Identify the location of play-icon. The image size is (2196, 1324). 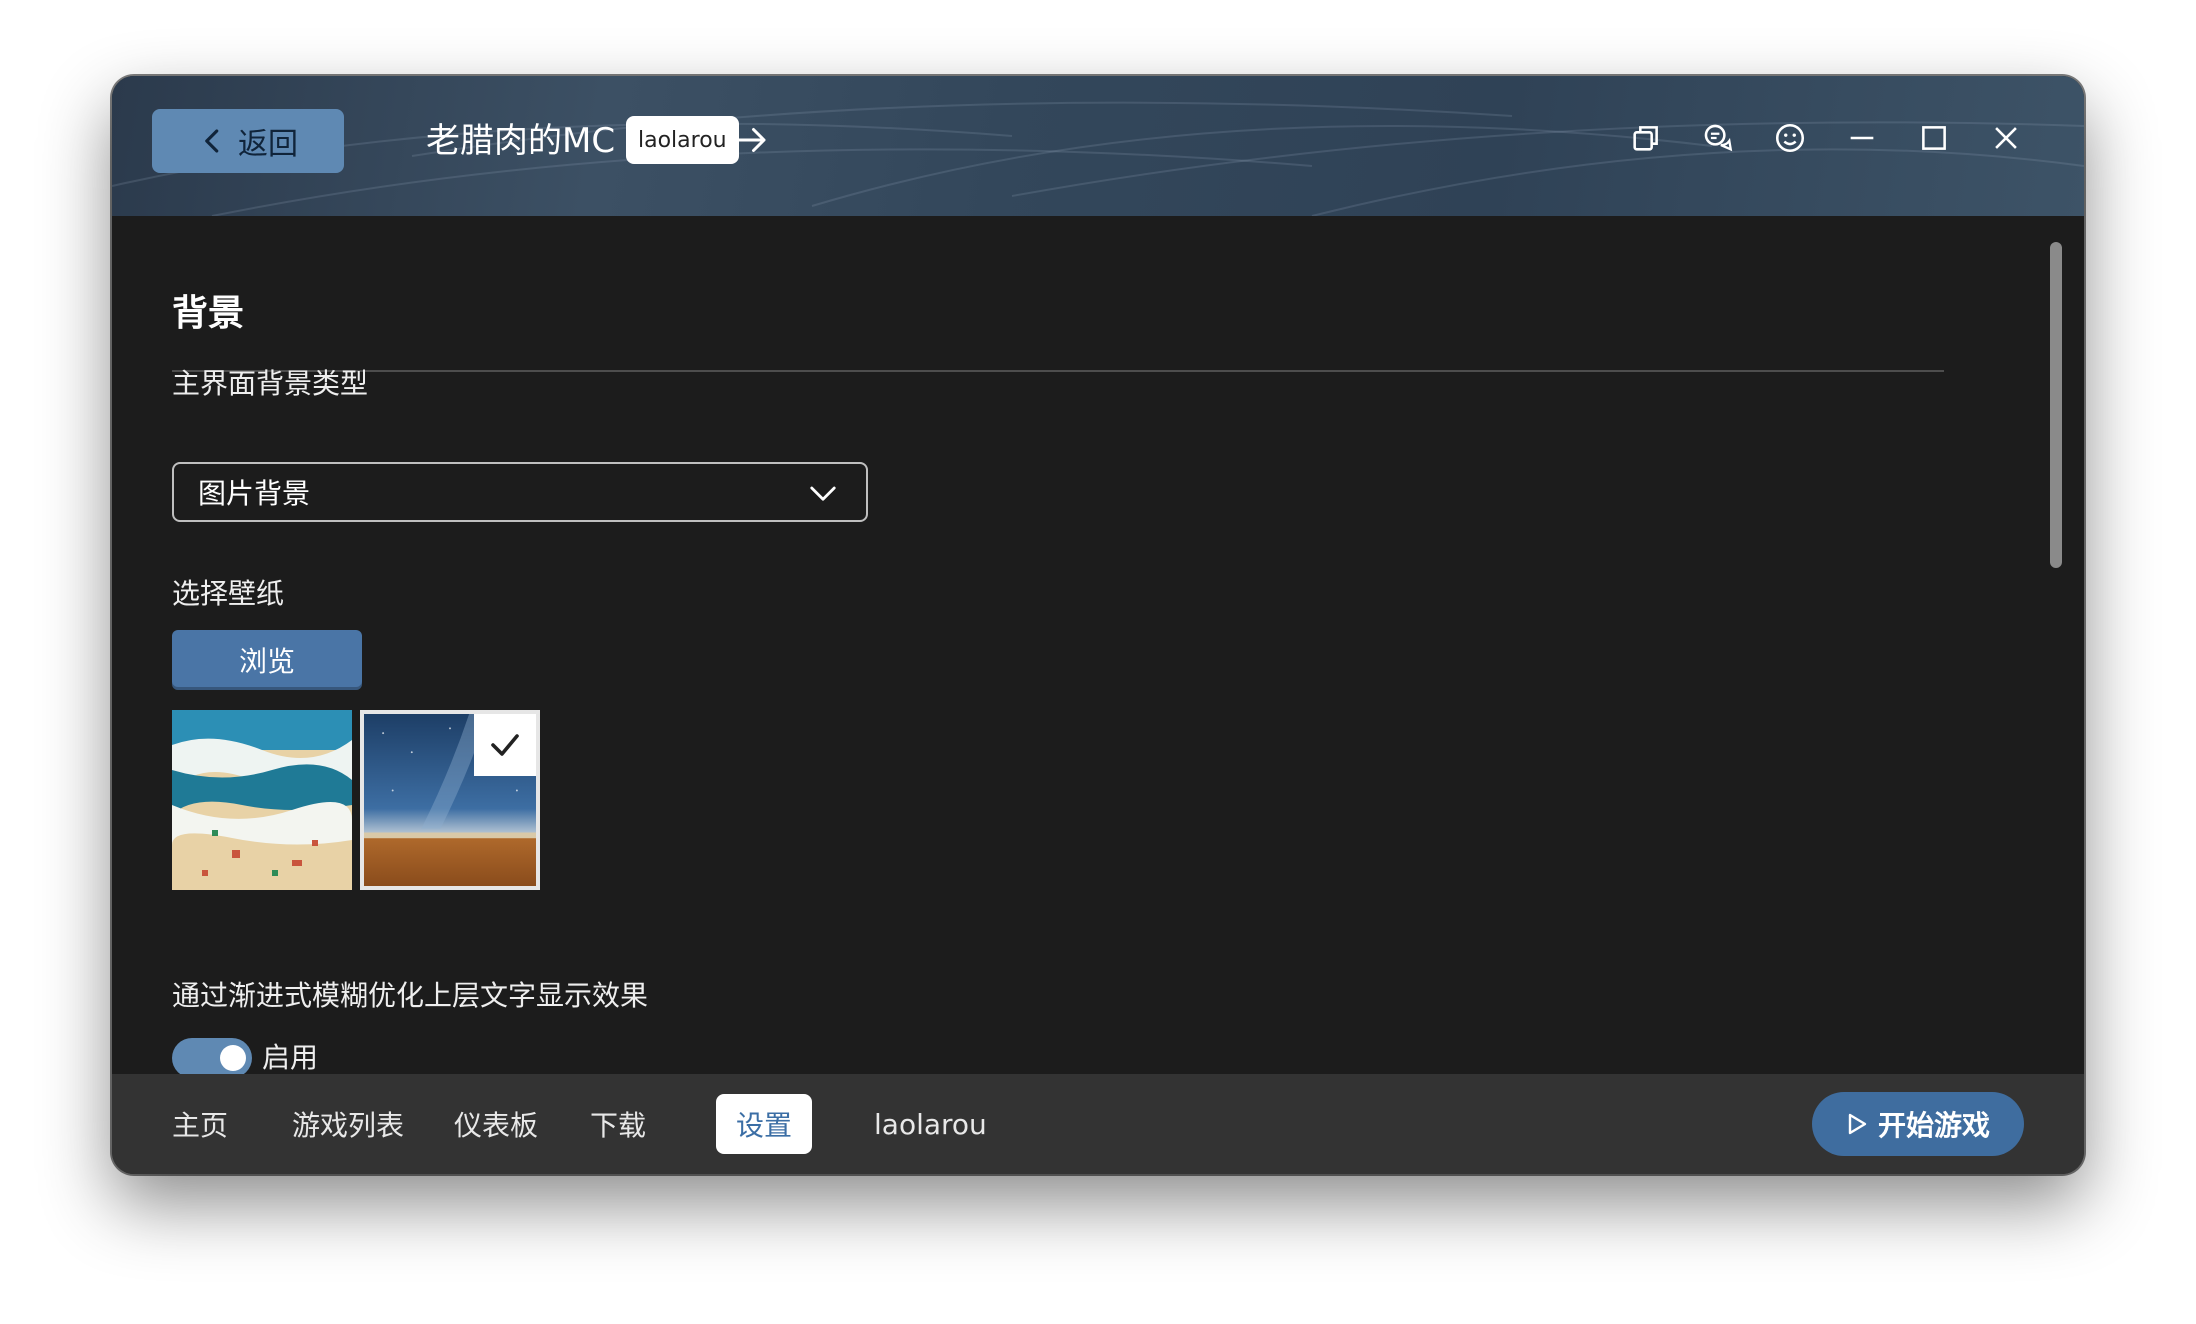
(1857, 1124).